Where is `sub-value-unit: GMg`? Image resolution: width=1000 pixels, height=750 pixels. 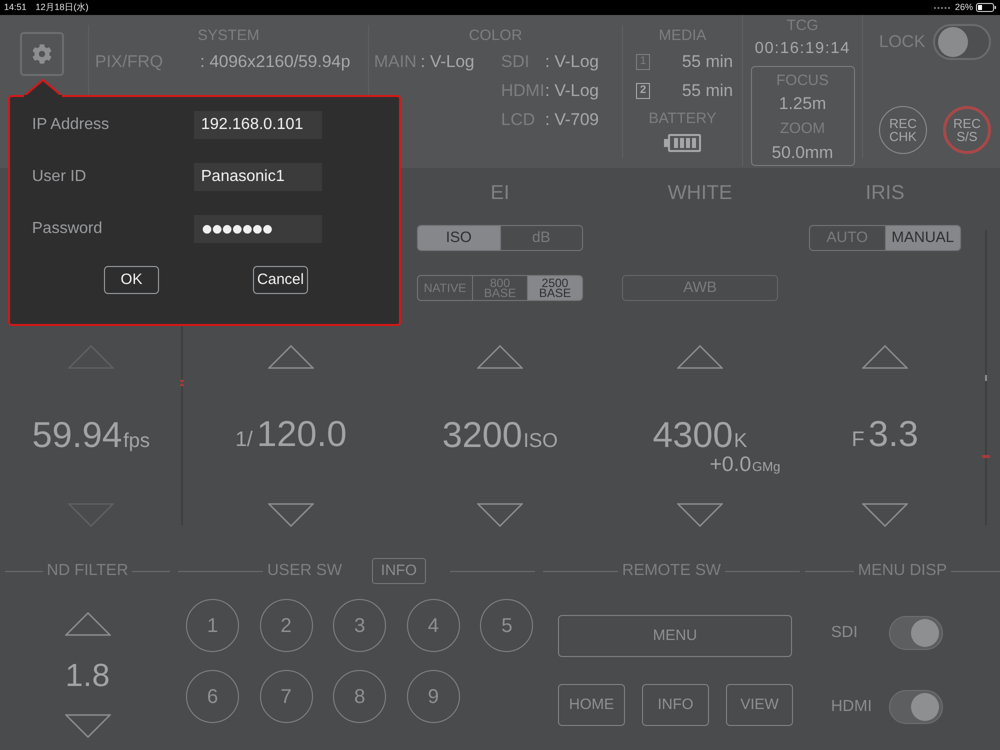
sub-value-unit: GMg is located at coordinates (766, 467).